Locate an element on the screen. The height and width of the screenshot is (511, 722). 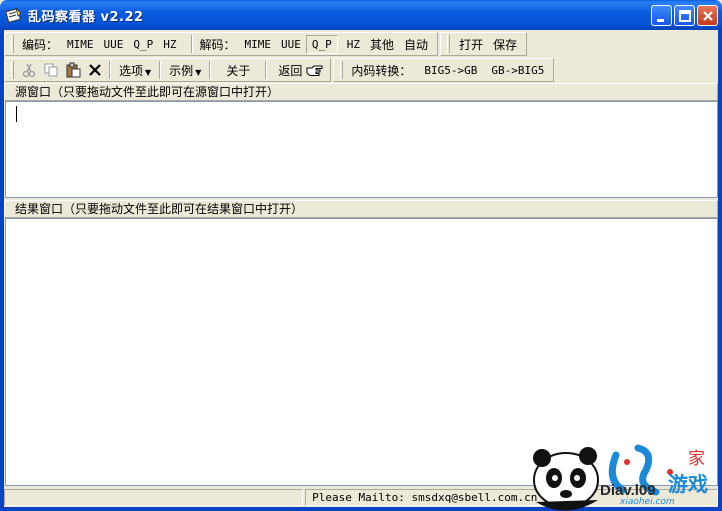
encode-qp-button: Q_P is located at coordinates (143, 44).